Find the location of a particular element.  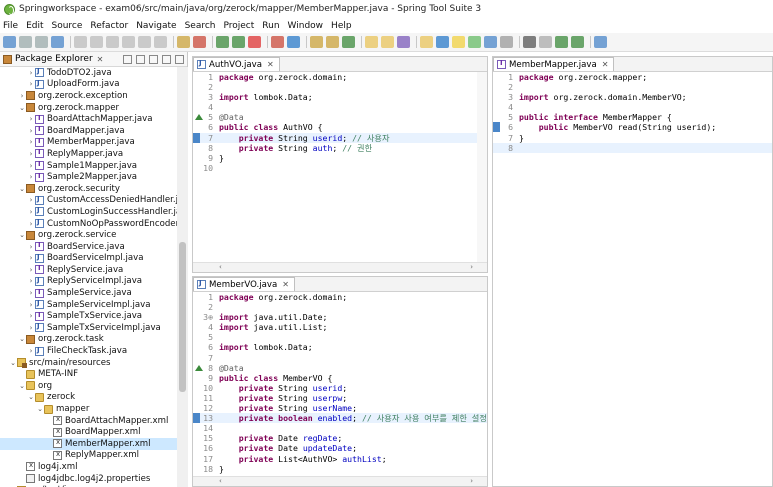

tree-item: › CustomLoginSuccessHandler.java is located at coordinates (88, 212).